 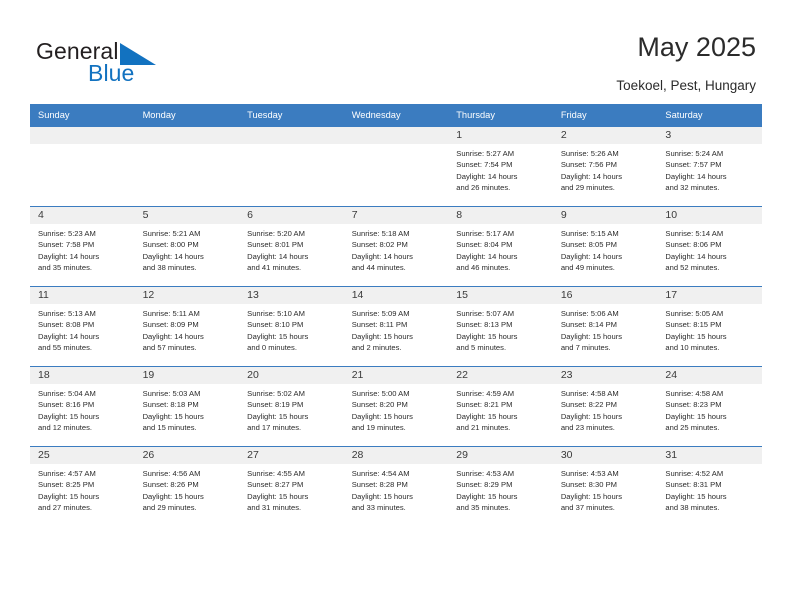 What do you see at coordinates (65, 508) in the screenshot?
I see `daylight-text-line2: and 27 minutes.` at bounding box center [65, 508].